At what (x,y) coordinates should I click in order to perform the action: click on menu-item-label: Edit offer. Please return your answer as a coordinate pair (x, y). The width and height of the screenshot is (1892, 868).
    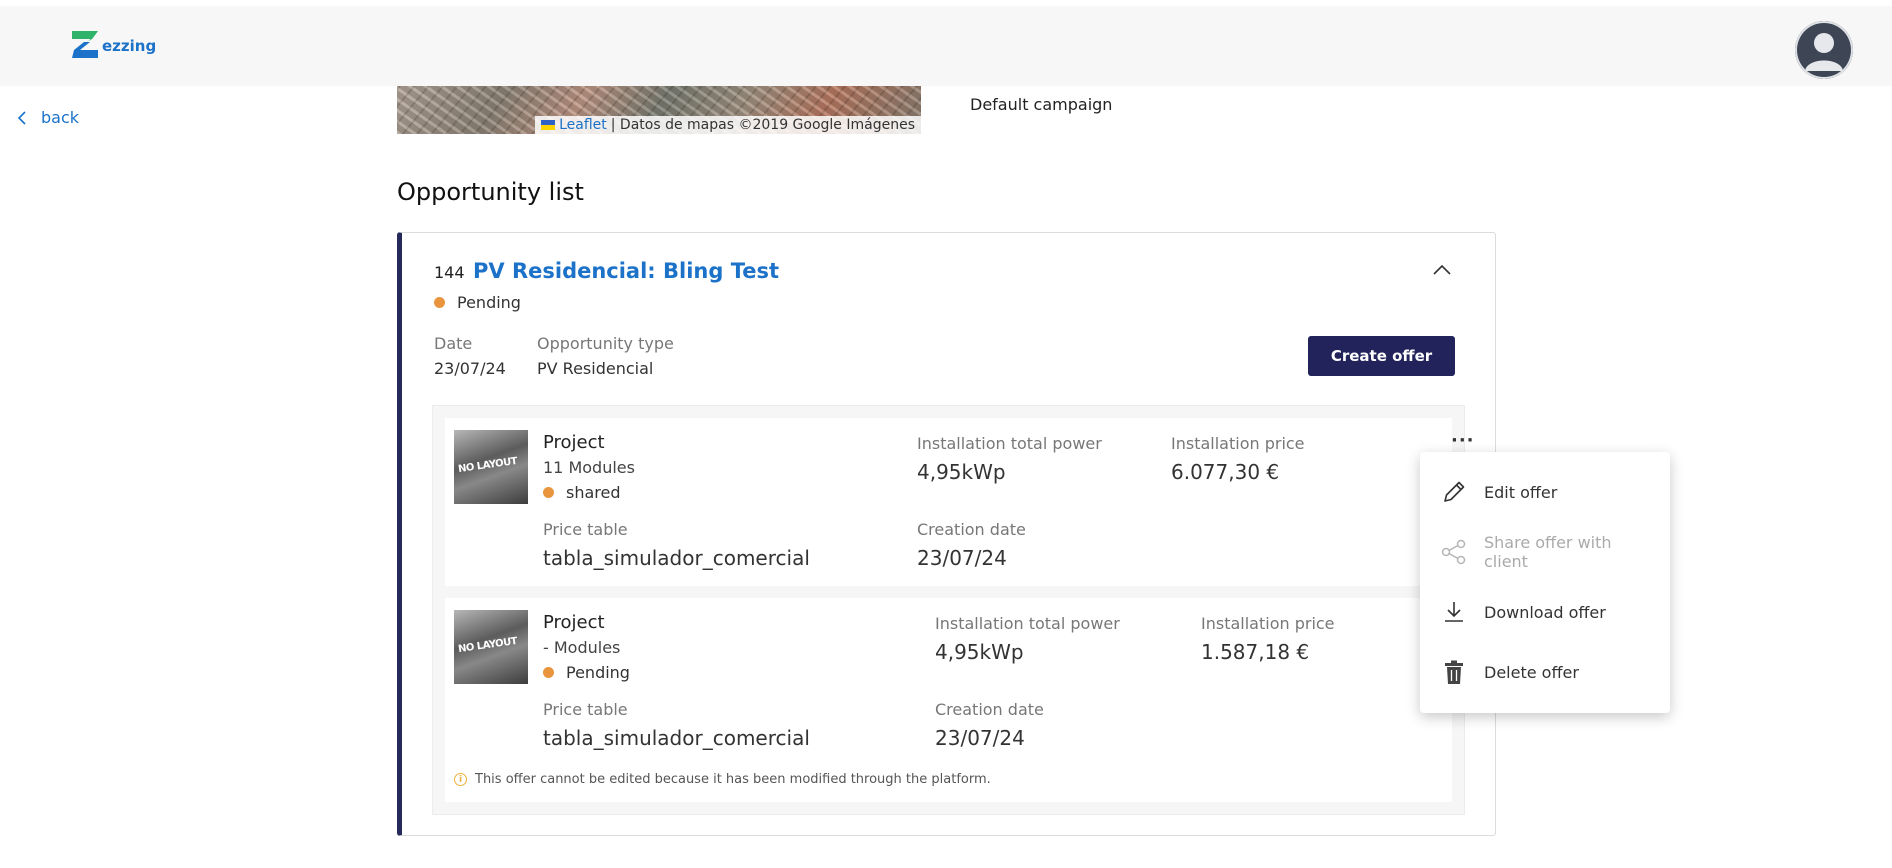
    Looking at the image, I should click on (1521, 492).